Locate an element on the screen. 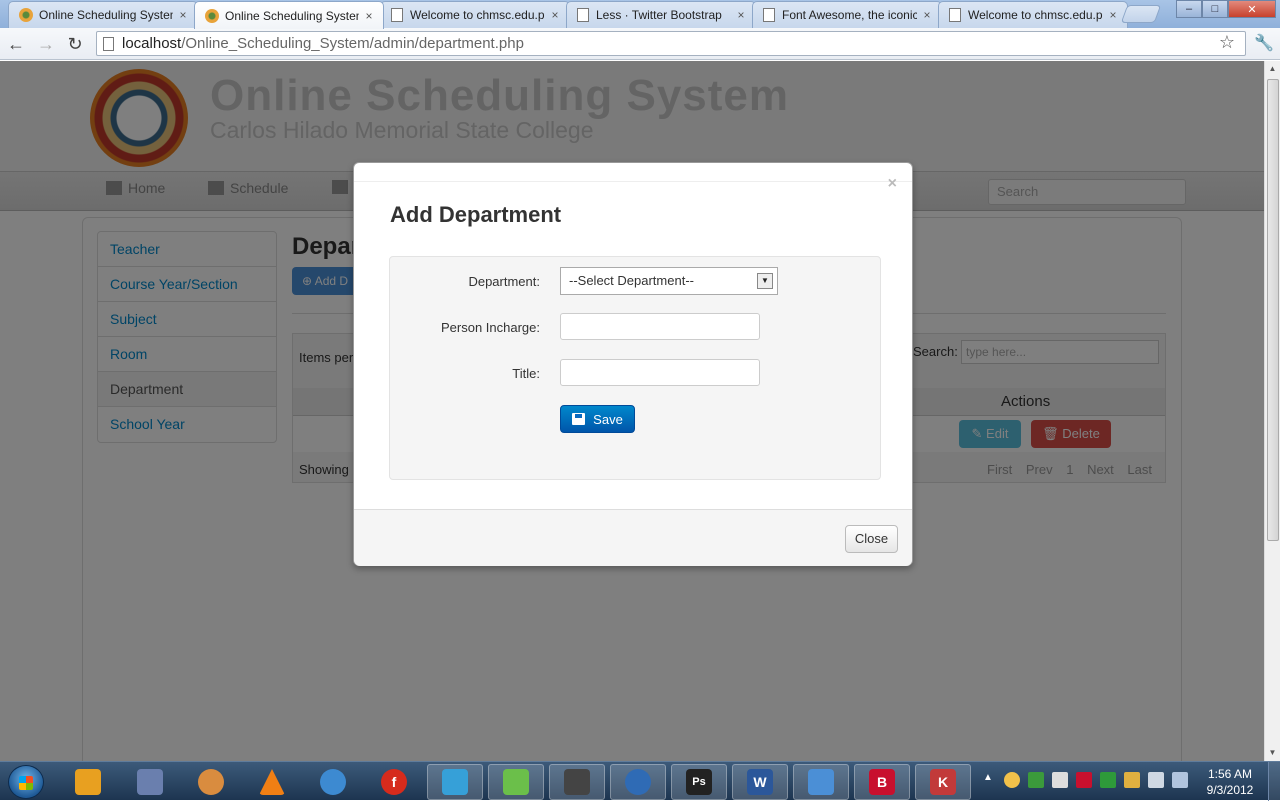  bitdefender-icon: B is located at coordinates (882, 782).